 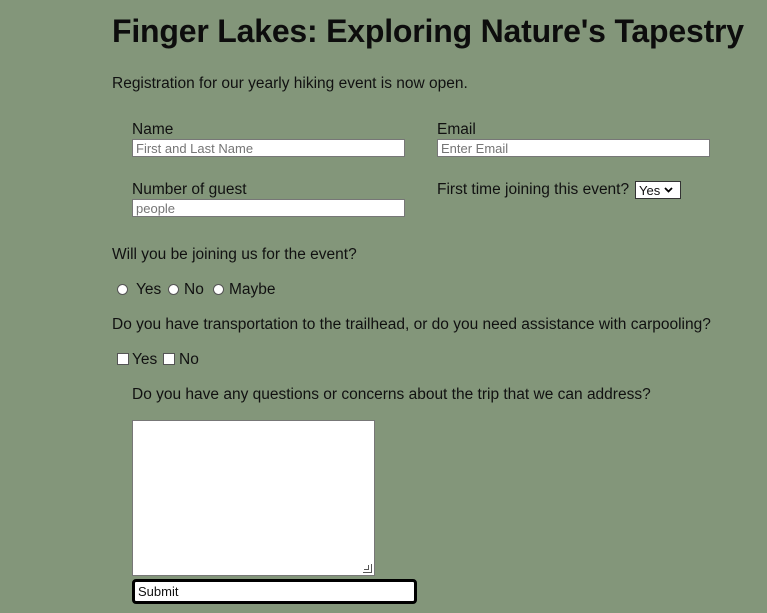 I want to click on chevron-down-icon, so click(x=668, y=190).